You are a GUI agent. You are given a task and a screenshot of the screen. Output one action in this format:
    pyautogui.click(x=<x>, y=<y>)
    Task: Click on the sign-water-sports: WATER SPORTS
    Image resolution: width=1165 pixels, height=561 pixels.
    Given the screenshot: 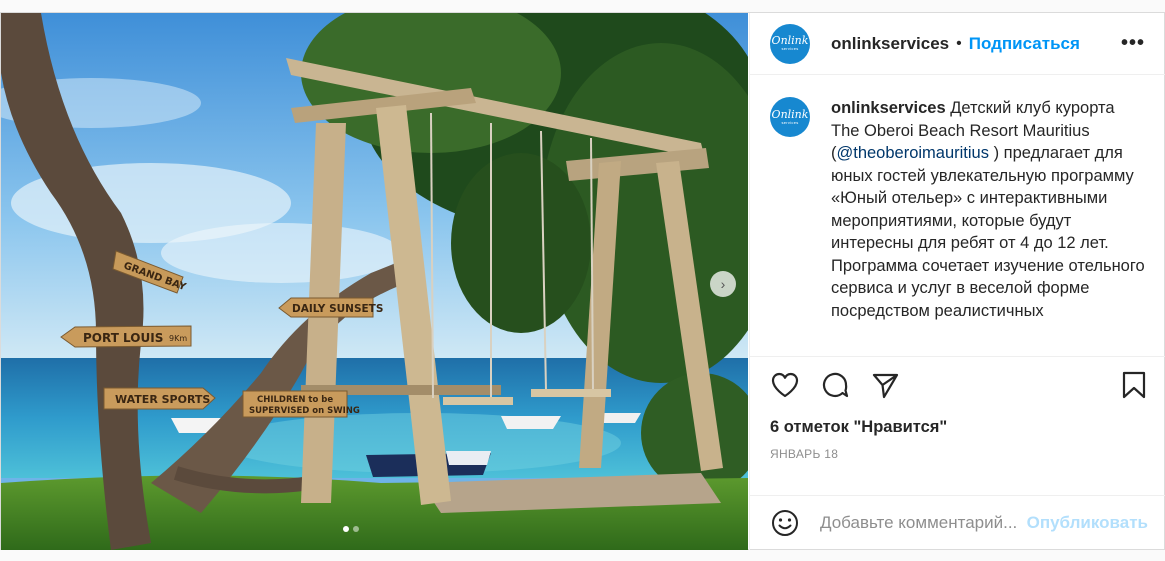 What is the action you would take?
    pyautogui.click(x=159, y=398)
    